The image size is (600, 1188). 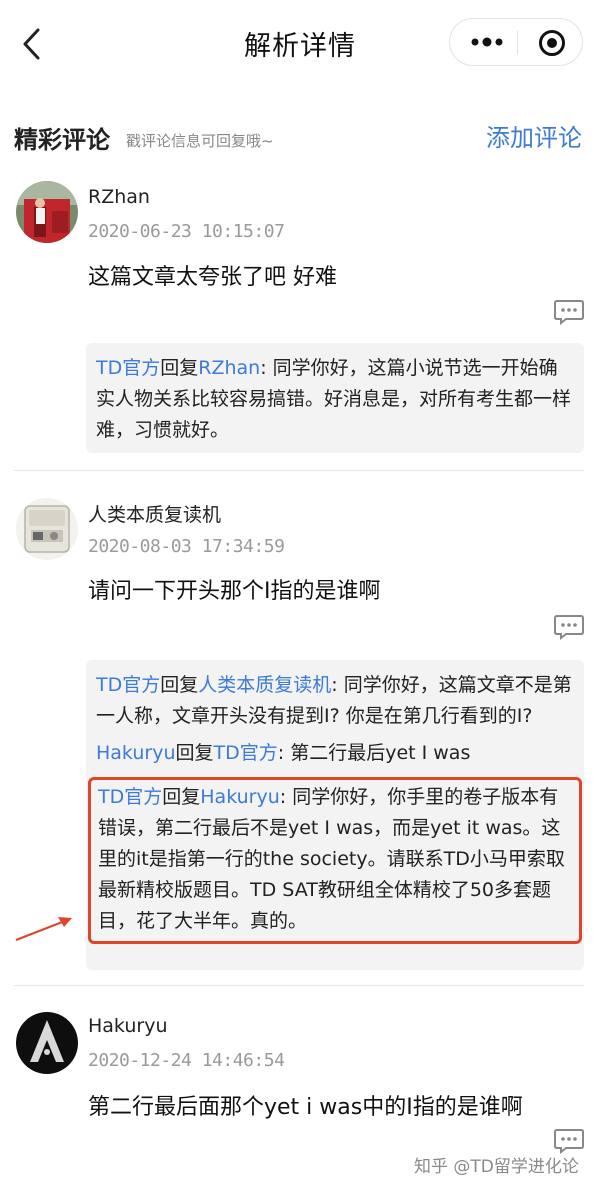 I want to click on add-comment-button: 添加评论, so click(x=534, y=135).